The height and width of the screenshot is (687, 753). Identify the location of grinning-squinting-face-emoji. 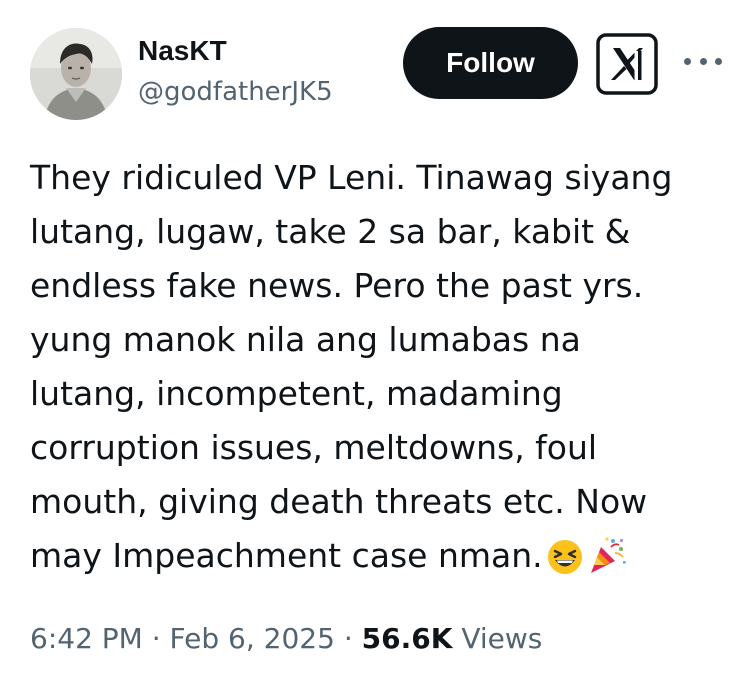
(565, 564).